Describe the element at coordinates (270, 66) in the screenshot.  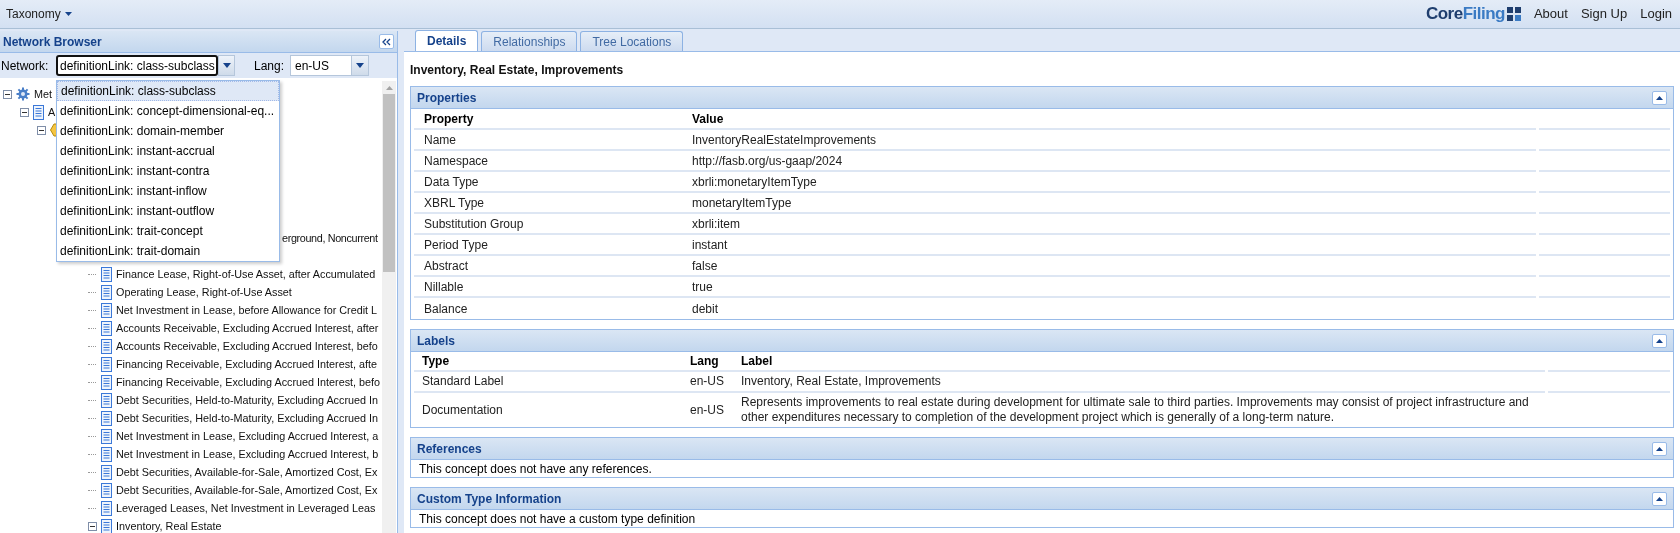
I see `lang-label: Lang:` at that location.